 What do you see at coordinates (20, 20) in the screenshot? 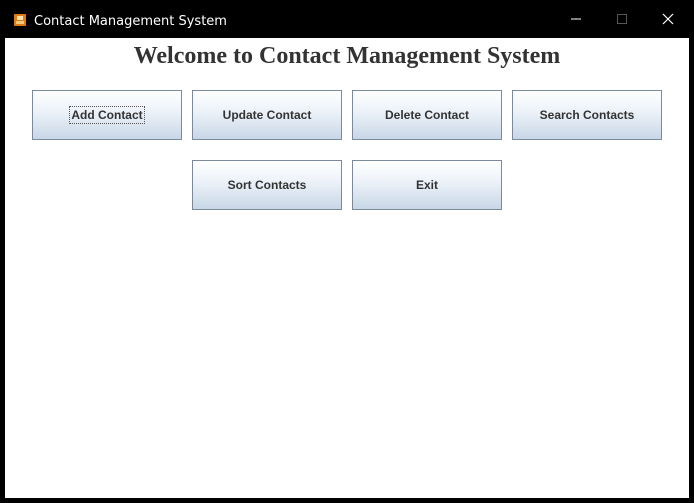
I see `java-app-icon` at bounding box center [20, 20].